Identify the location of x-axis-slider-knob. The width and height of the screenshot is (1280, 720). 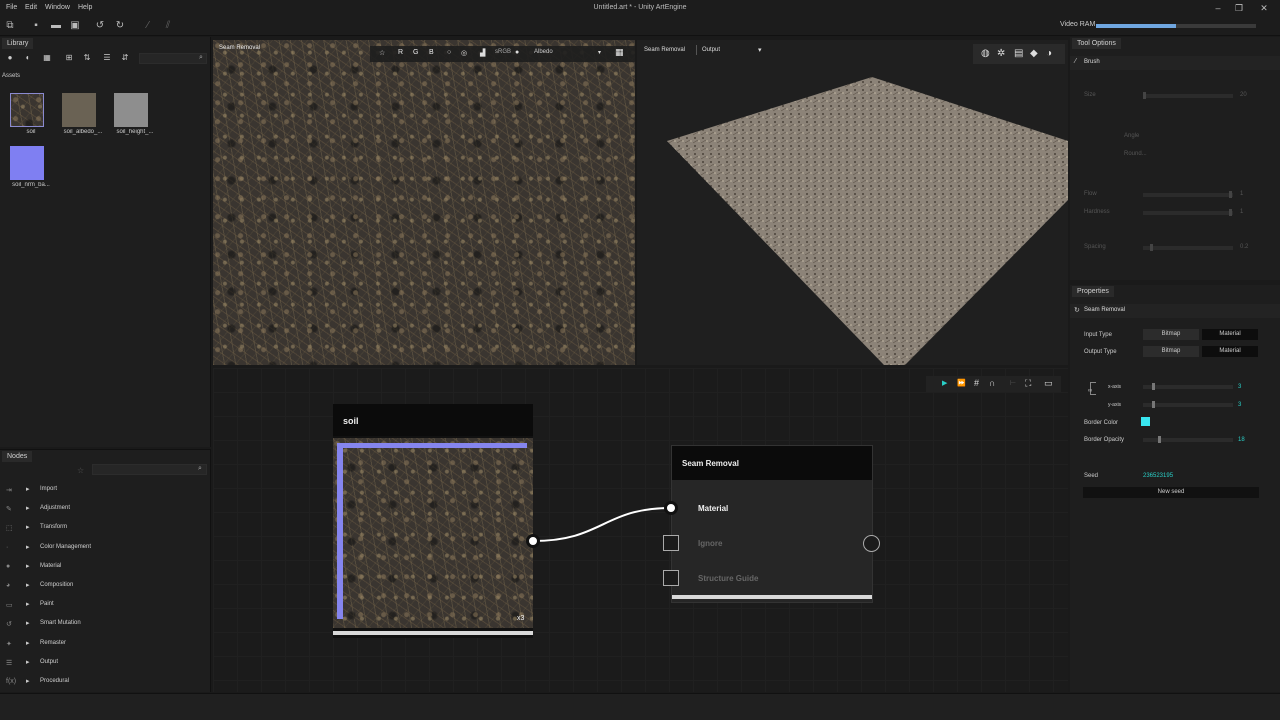
(1153, 386).